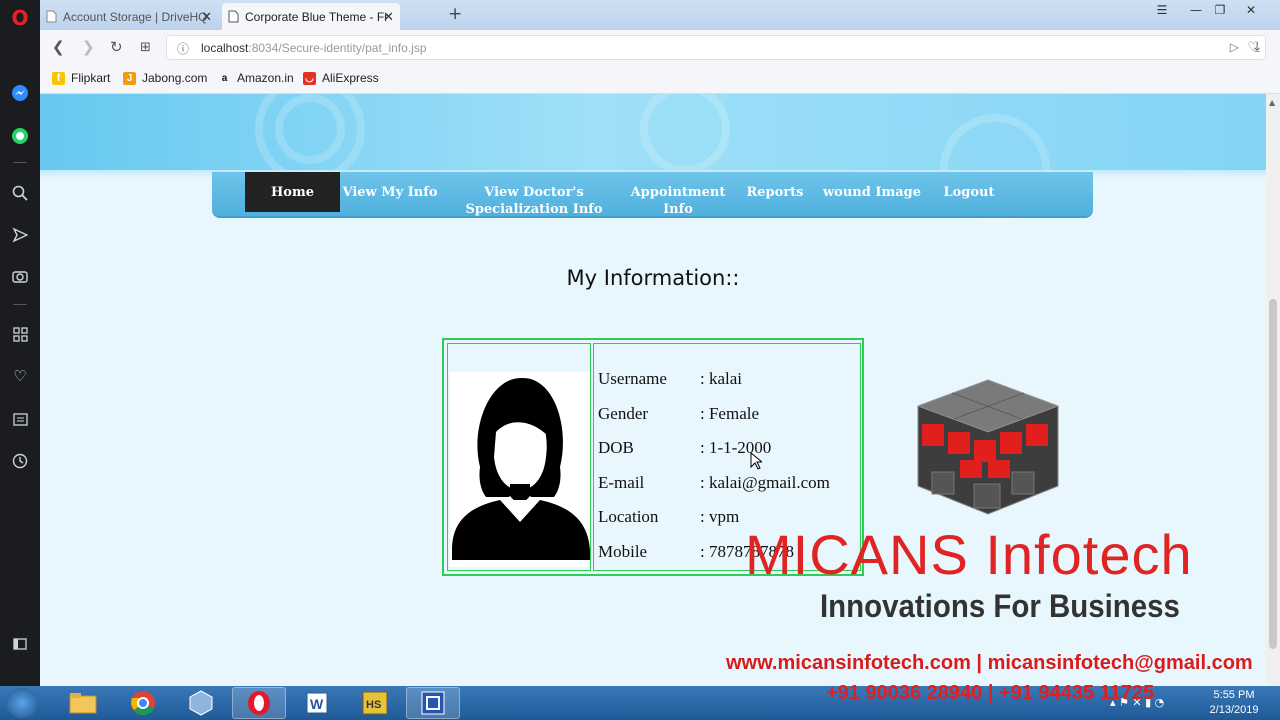 This screenshot has height=720, width=1280. I want to click on clock-date: 2/13/2019, so click(1234, 710).